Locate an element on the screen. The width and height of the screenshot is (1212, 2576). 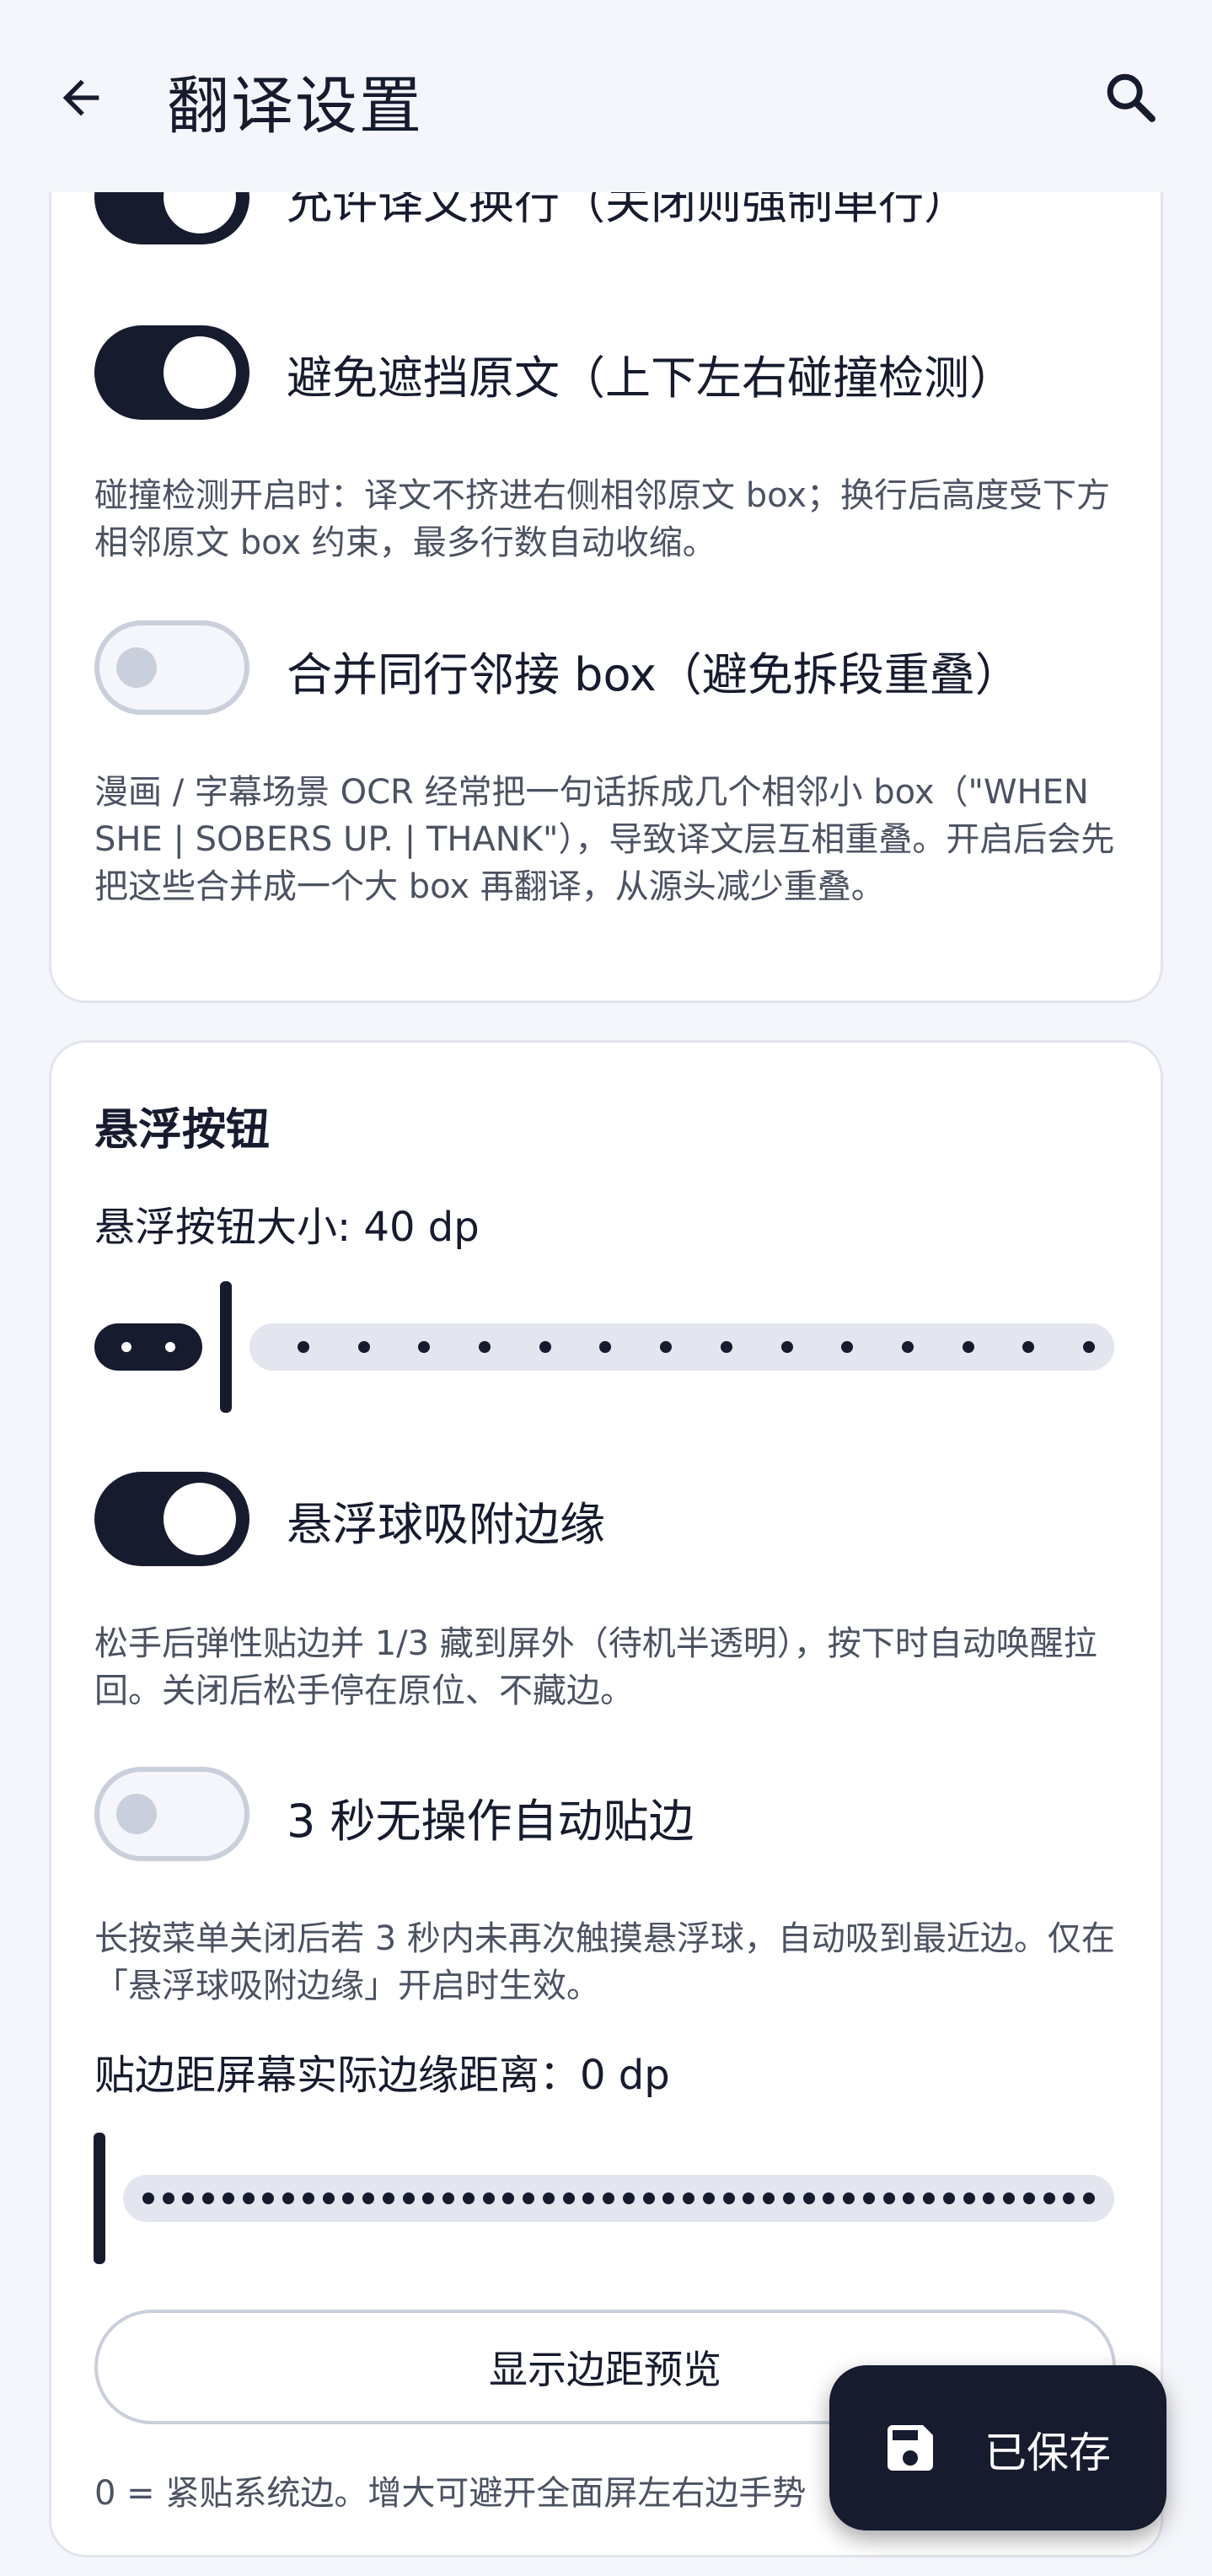
section-title-floating-button: 悬浮按钮 is located at coordinates (183, 1130).